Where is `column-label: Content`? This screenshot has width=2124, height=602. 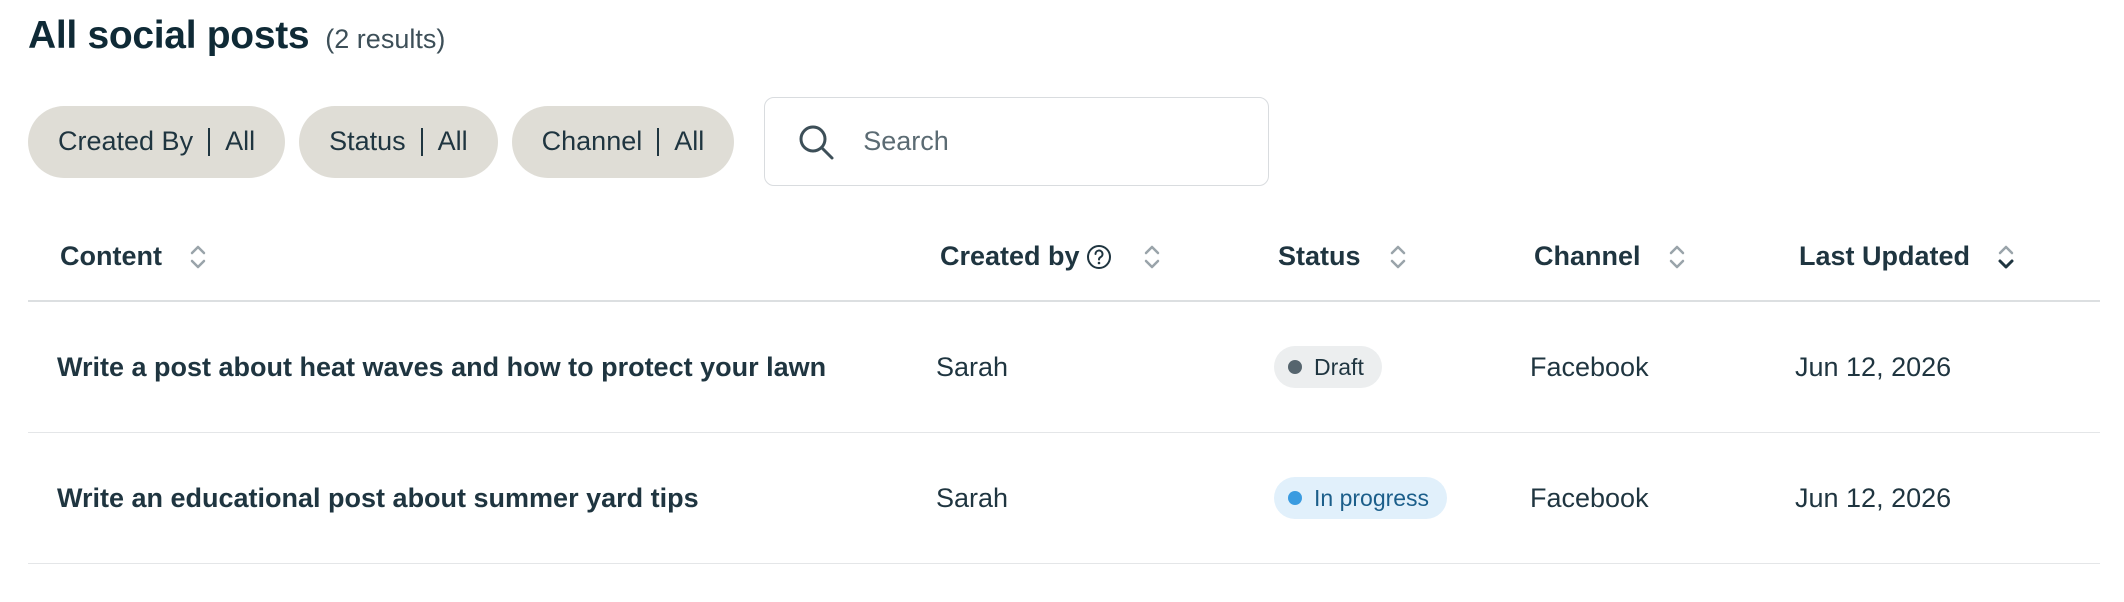 column-label: Content is located at coordinates (111, 256).